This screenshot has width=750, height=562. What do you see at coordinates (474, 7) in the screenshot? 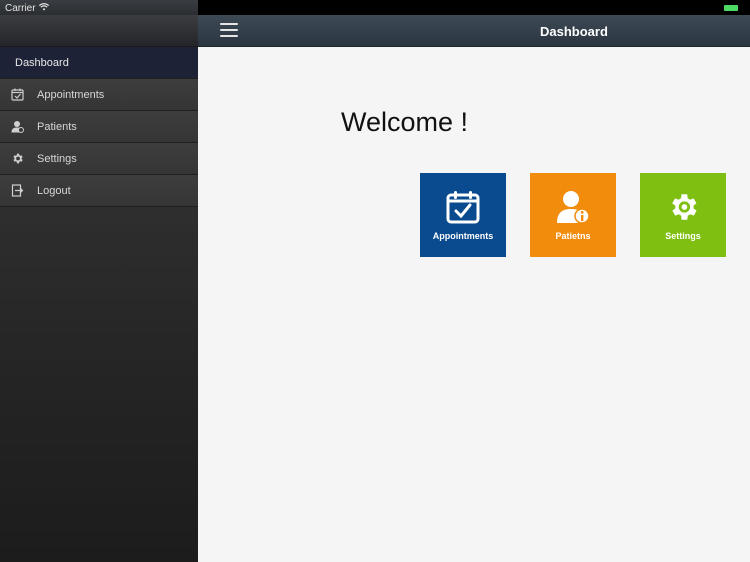
I see `status-bar-right` at bounding box center [474, 7].